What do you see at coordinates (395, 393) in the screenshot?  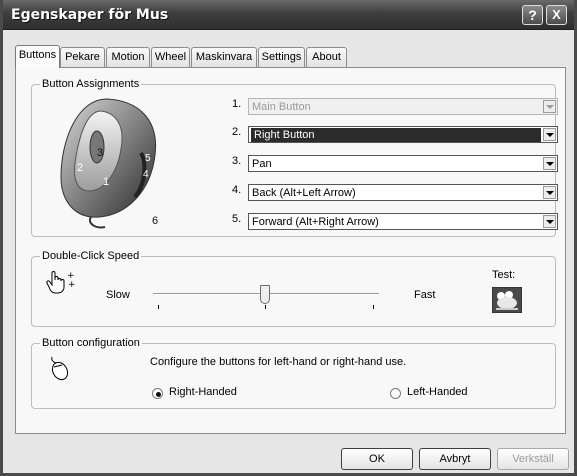 I see `left-handed-radio` at bounding box center [395, 393].